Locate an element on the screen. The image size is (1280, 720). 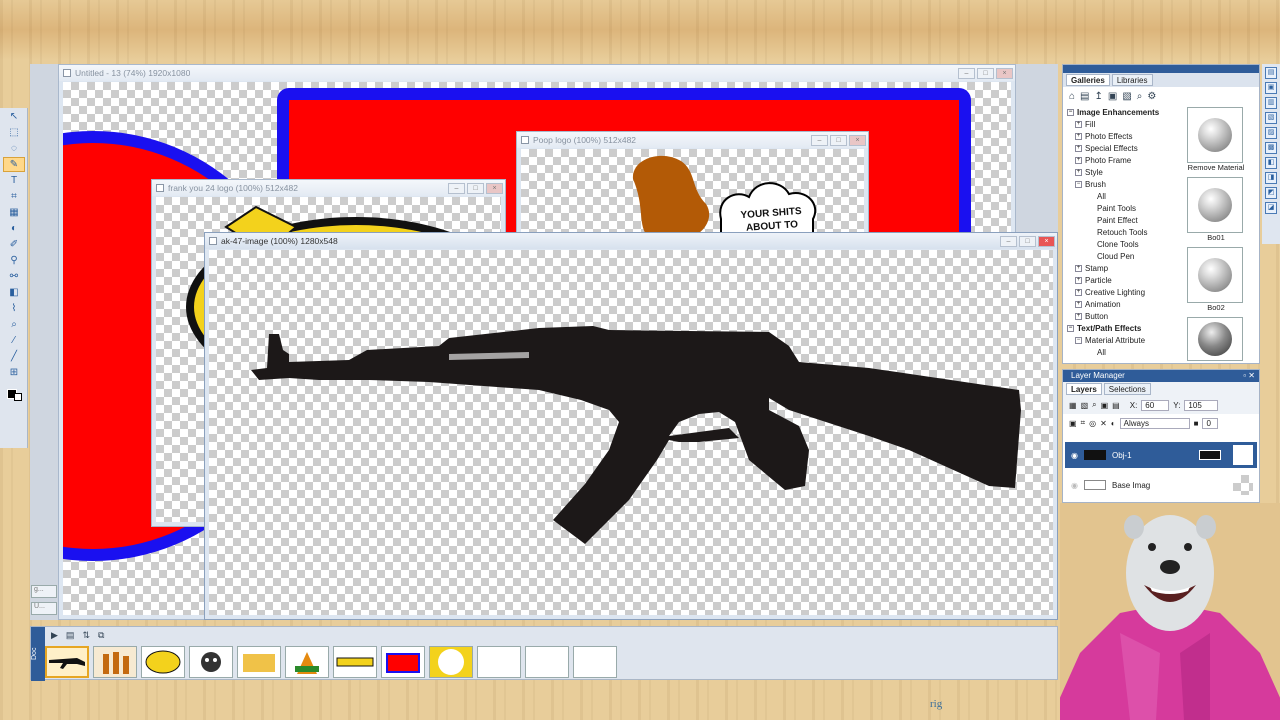
settings-icon: ⚙ is located at coordinates (1151, 96).